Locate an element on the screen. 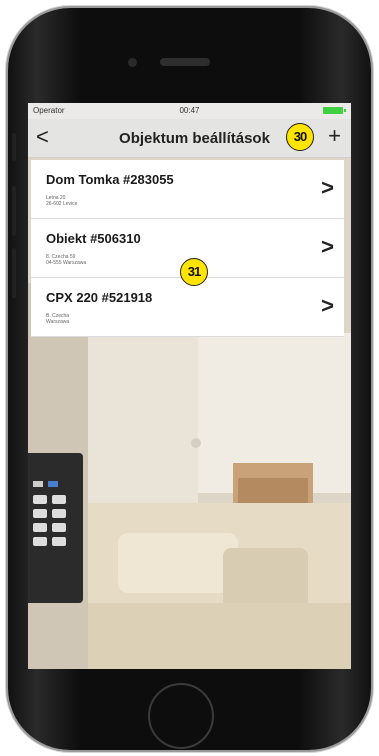  front-camera is located at coordinates (132, 62).